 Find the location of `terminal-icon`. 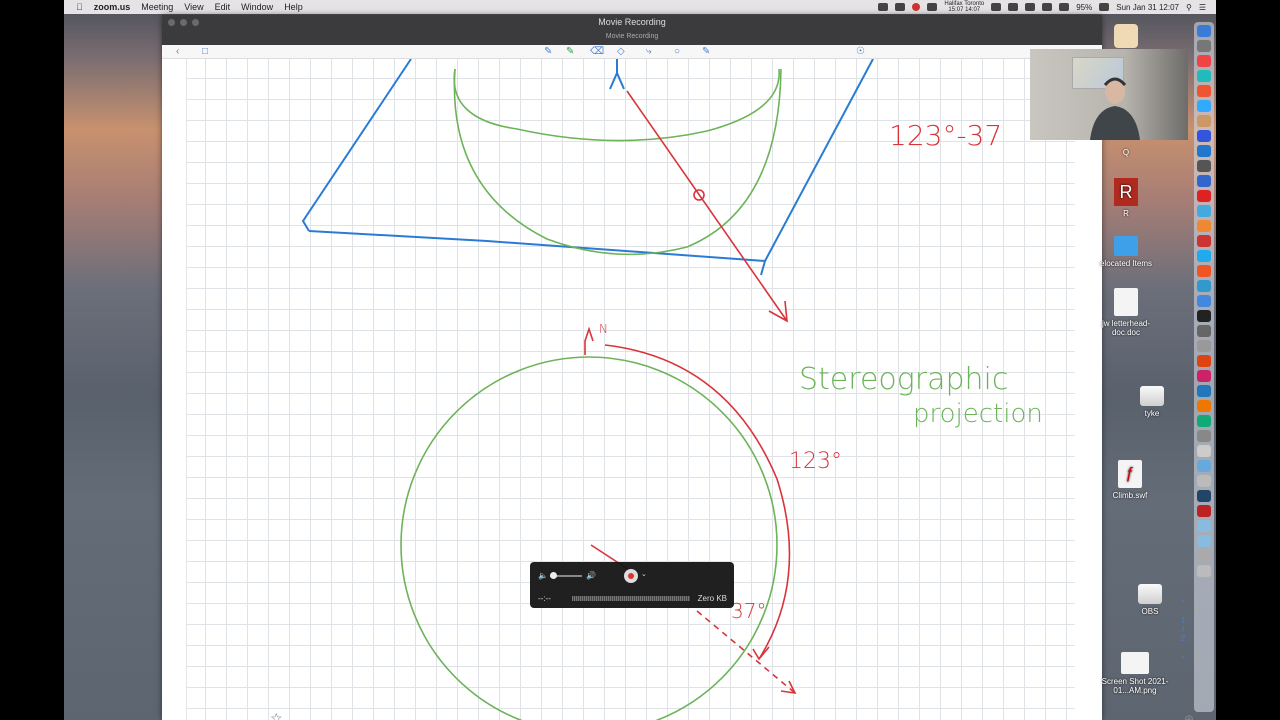

terminal-icon is located at coordinates (1204, 166).